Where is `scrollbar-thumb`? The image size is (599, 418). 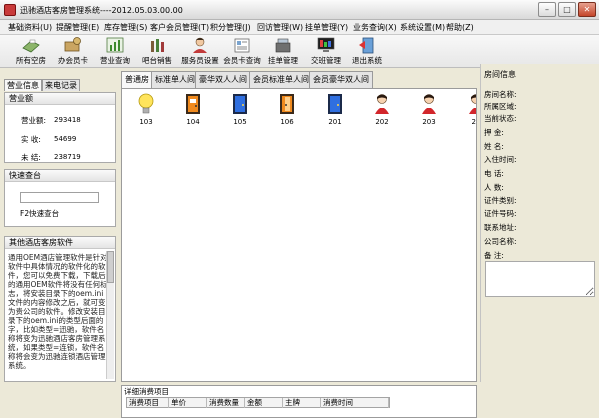
scrollbar-thumb is located at coordinates (110, 267).